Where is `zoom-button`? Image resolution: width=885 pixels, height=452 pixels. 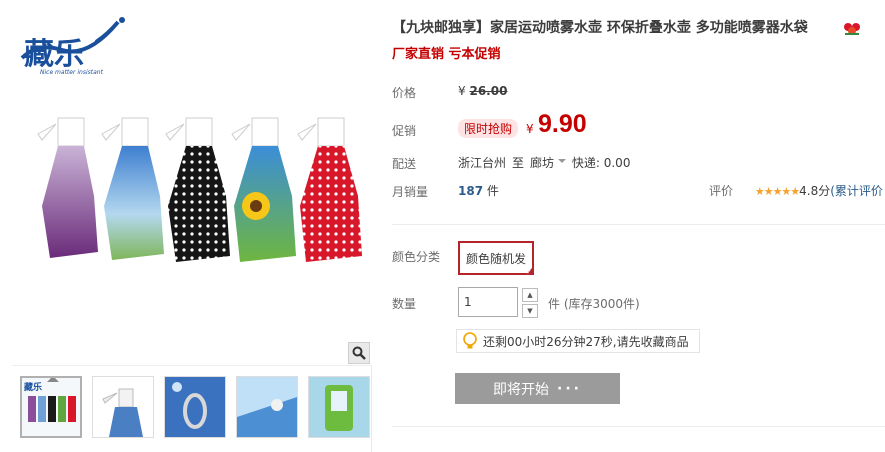 zoom-button is located at coordinates (359, 353).